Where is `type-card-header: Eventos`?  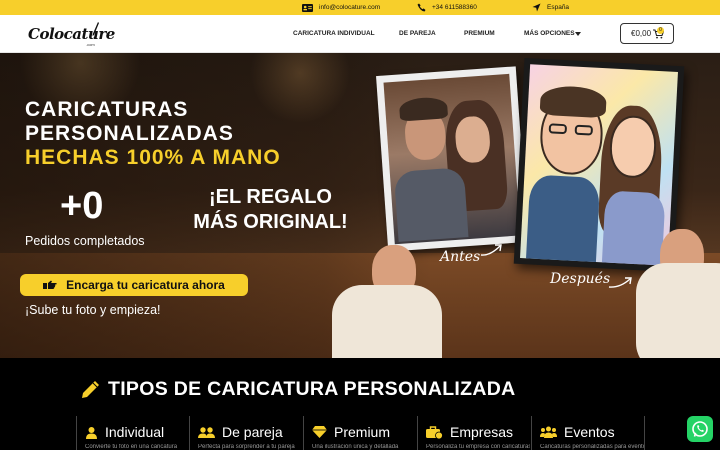 type-card-header: Eventos is located at coordinates (577, 432).